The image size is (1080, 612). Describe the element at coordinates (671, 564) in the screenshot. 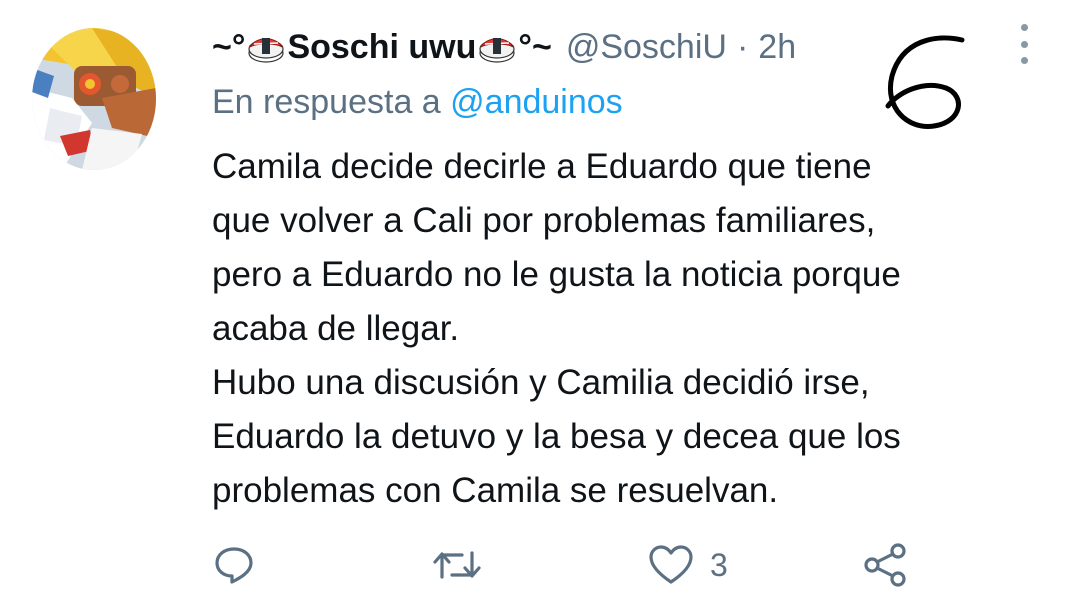

I see `heart-icon` at that location.